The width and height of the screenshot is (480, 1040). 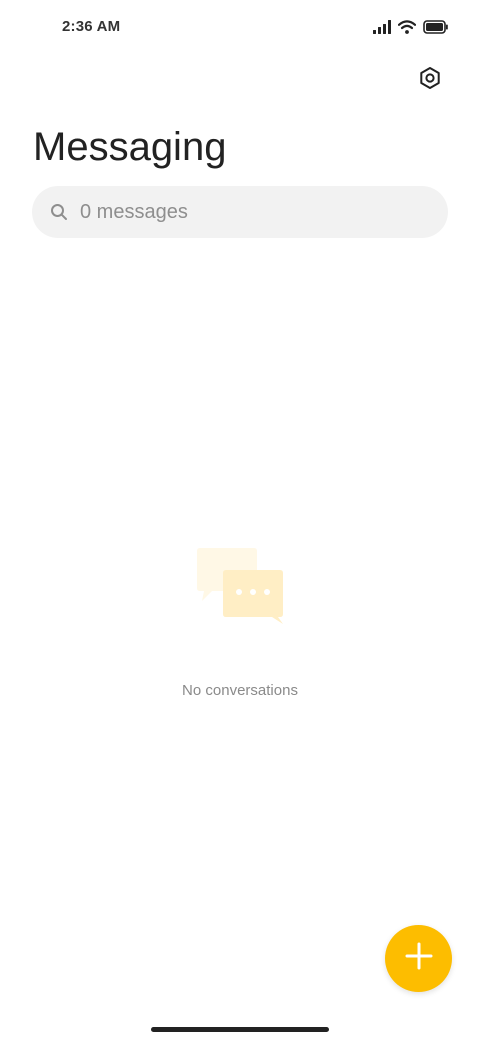 I want to click on status-icons, so click(x=410, y=27).